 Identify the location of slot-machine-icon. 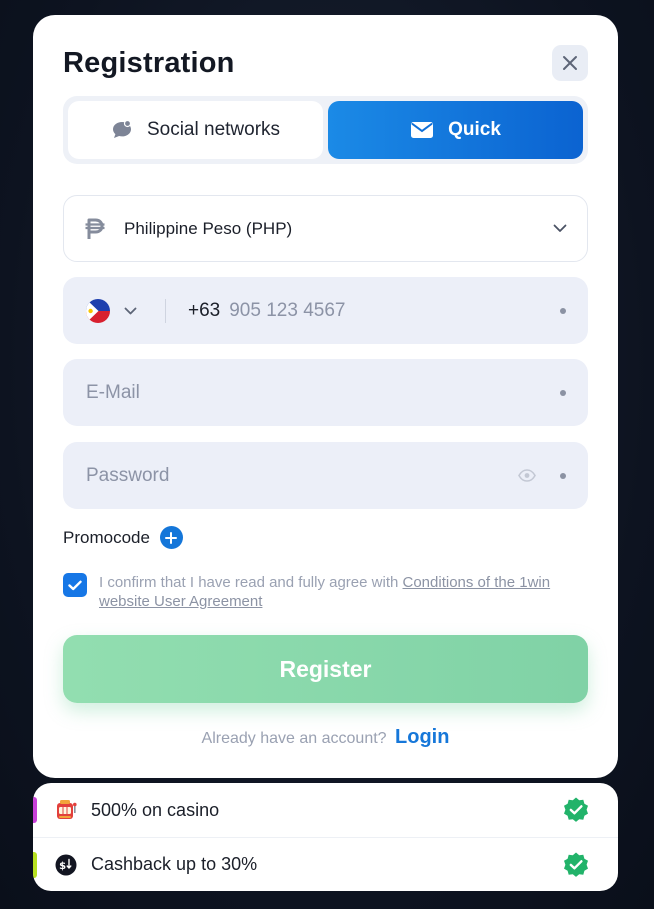
(66, 810).